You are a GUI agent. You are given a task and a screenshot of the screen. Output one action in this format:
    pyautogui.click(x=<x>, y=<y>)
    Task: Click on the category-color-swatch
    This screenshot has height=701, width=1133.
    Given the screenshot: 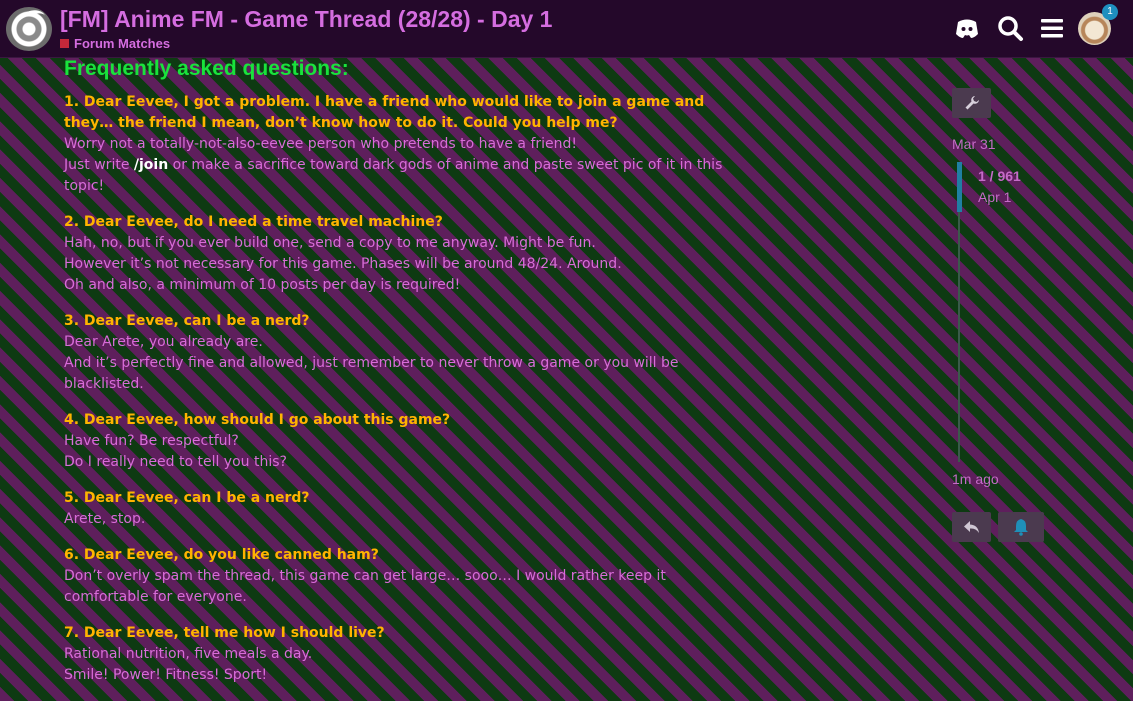 What is the action you would take?
    pyautogui.click(x=64, y=43)
    